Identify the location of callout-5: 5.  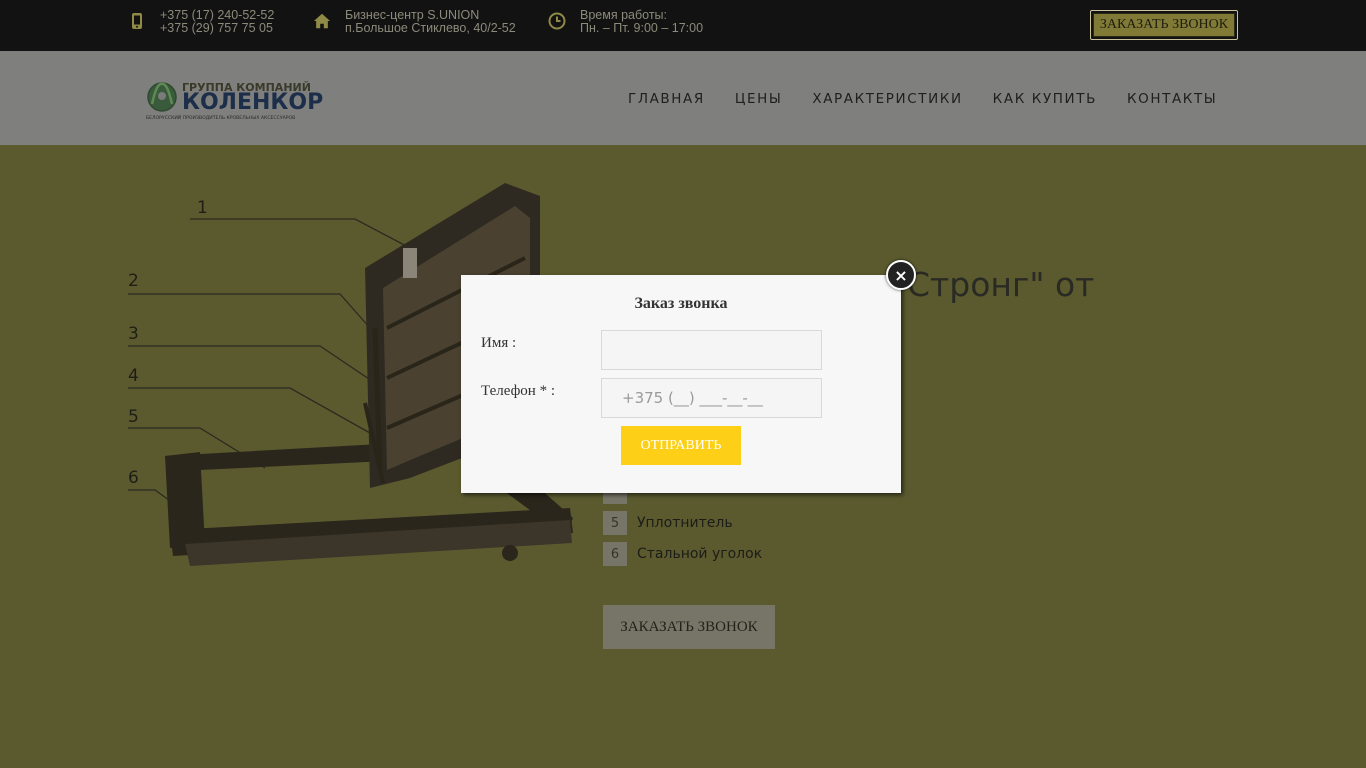
(133, 417).